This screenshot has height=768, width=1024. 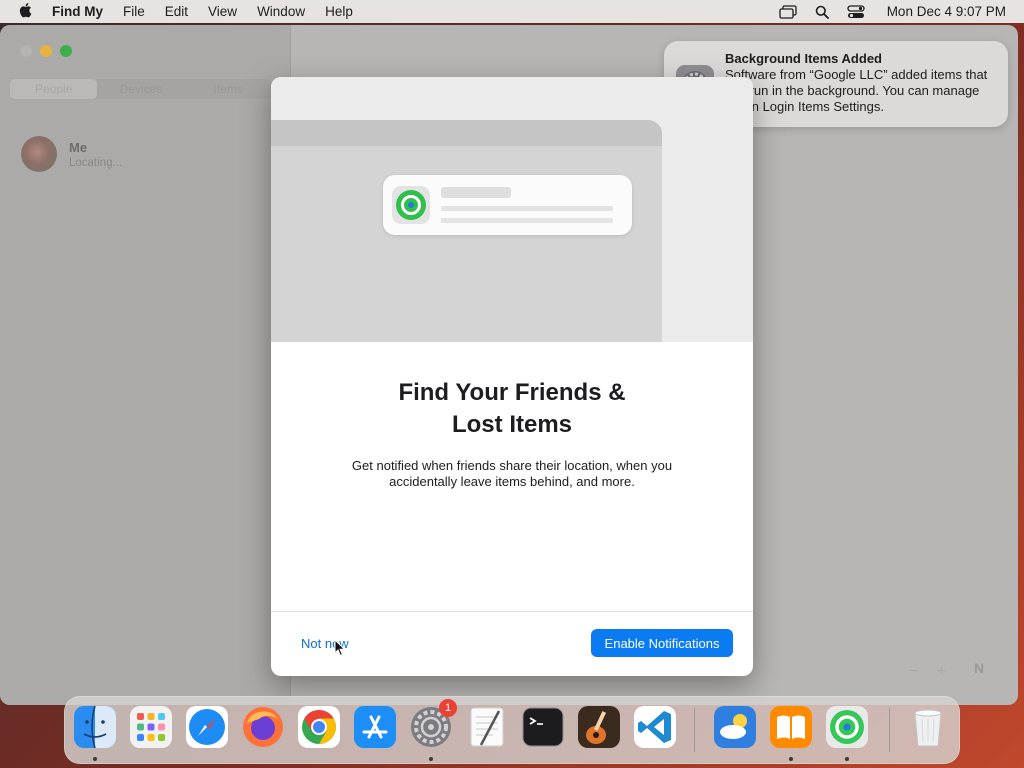 I want to click on illustration-notification-card, so click(x=507, y=205).